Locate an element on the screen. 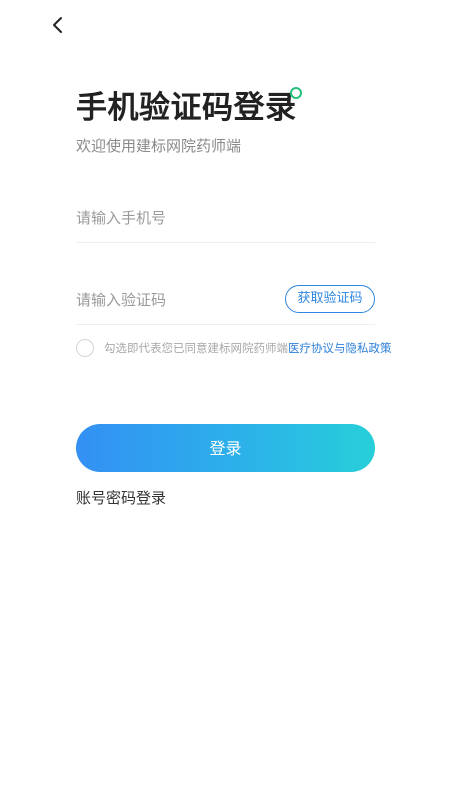  password-login-link: 账号密码登录 is located at coordinates (121, 498).